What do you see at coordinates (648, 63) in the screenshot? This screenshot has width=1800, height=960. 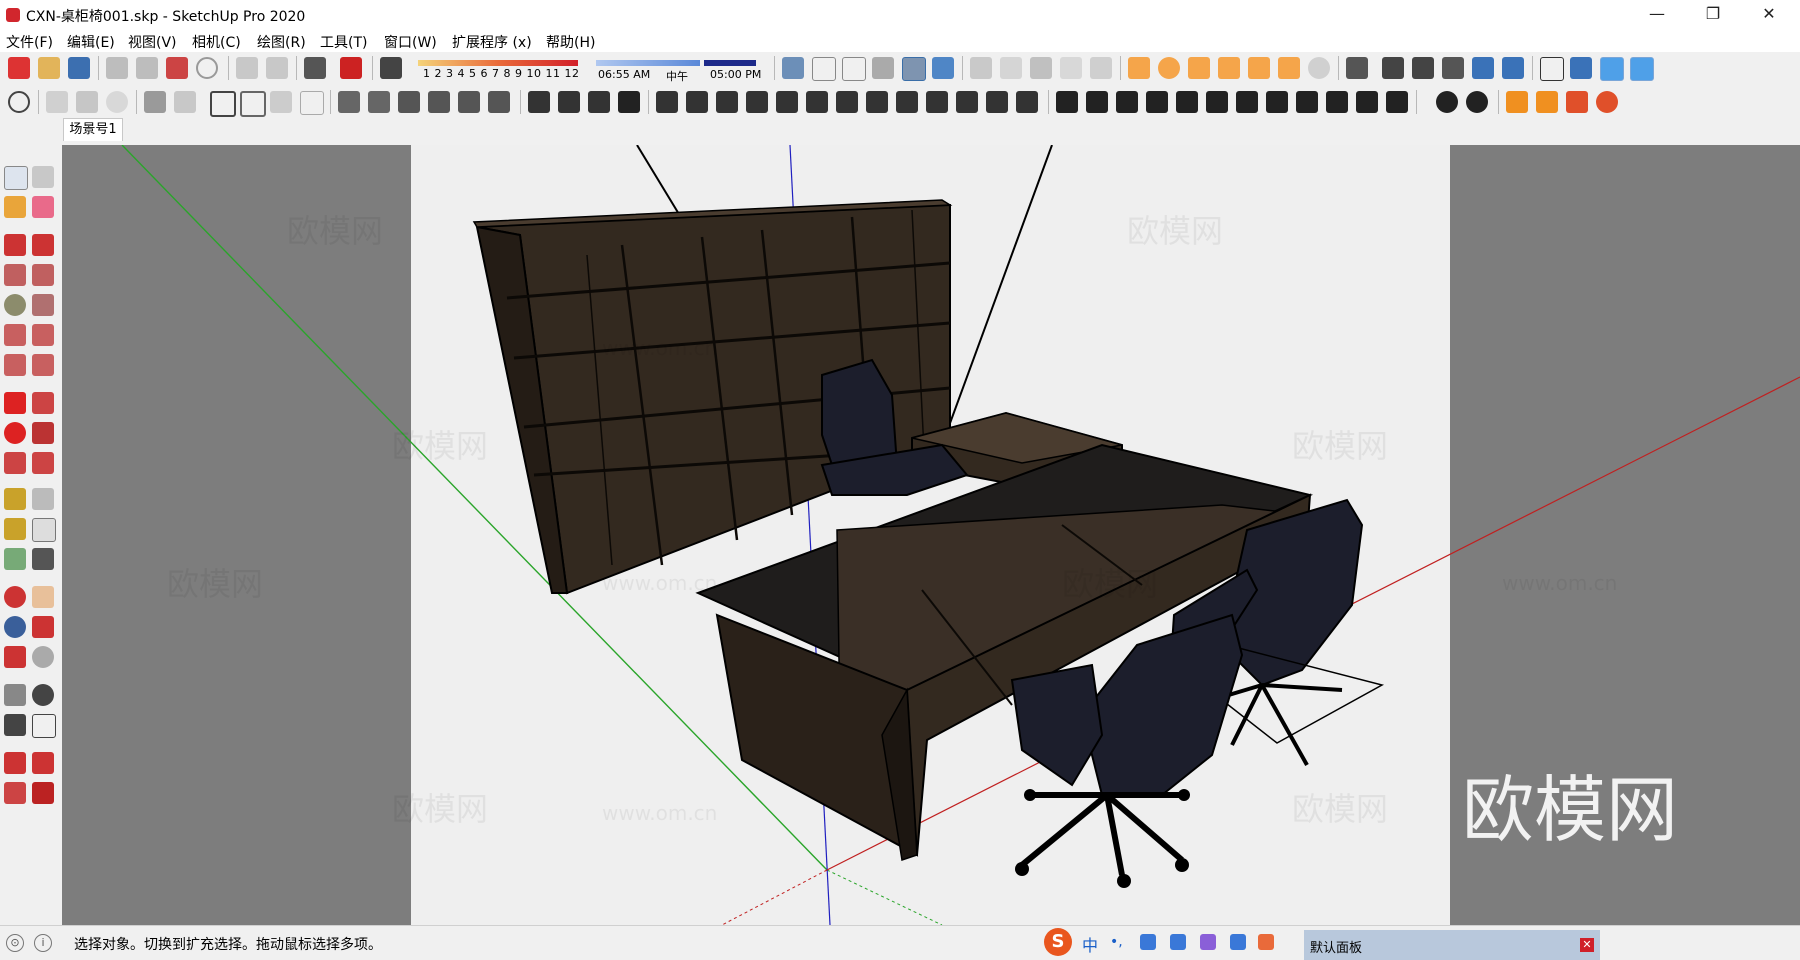 I see `shadow-time-slider` at bounding box center [648, 63].